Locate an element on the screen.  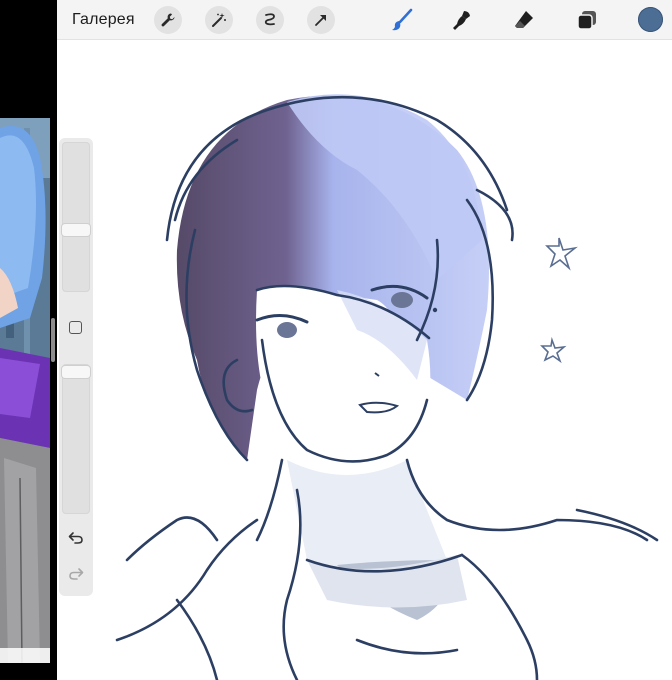
layers-button is located at coordinates (587, 20).